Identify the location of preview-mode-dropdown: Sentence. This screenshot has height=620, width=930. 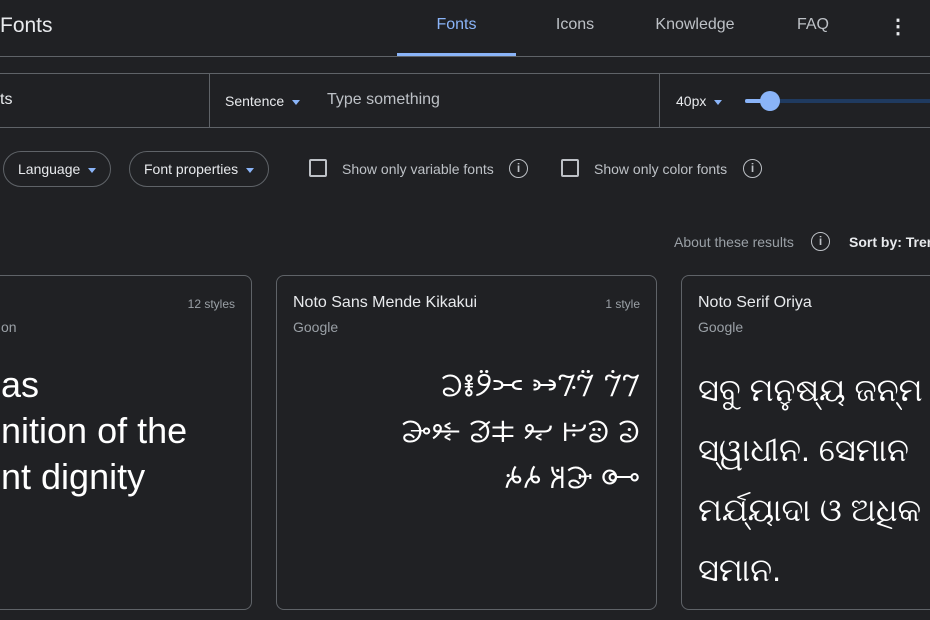
(263, 101).